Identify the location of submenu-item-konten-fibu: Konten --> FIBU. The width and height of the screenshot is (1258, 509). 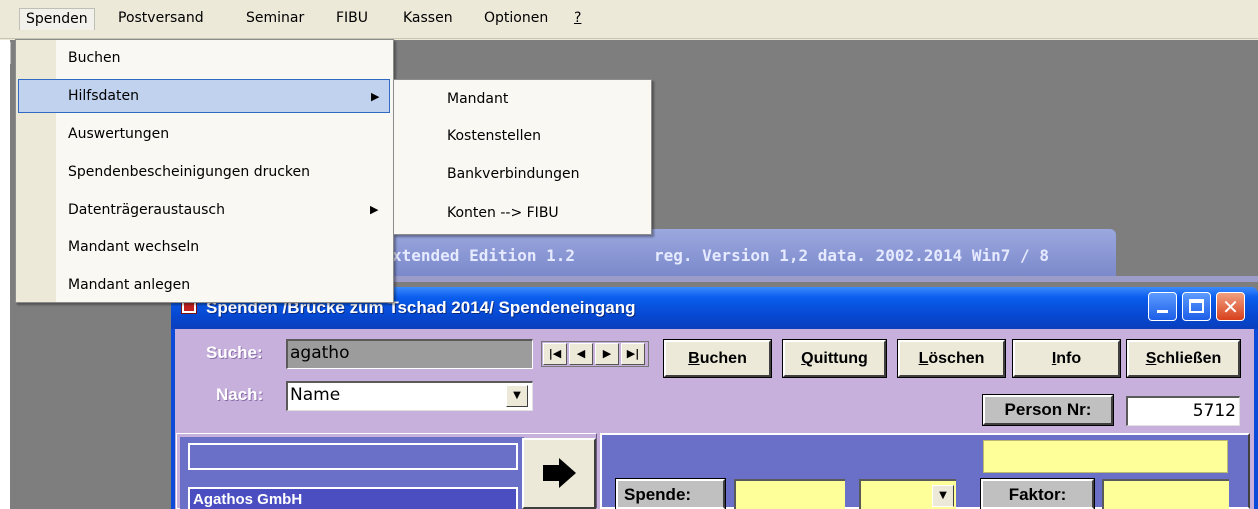
(547, 213).